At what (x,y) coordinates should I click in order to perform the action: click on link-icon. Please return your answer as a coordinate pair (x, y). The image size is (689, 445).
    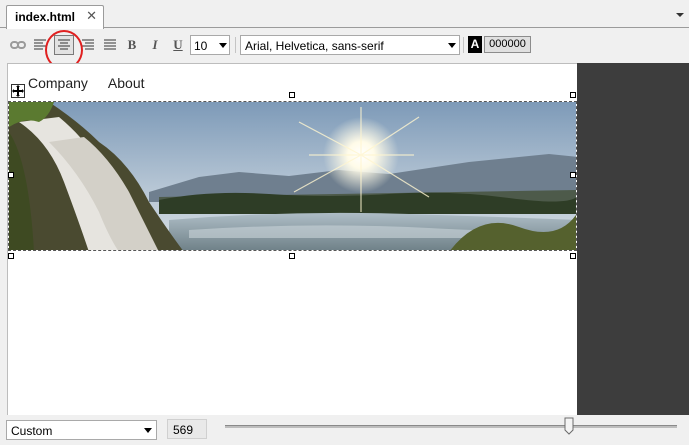
    Looking at the image, I should click on (18, 45).